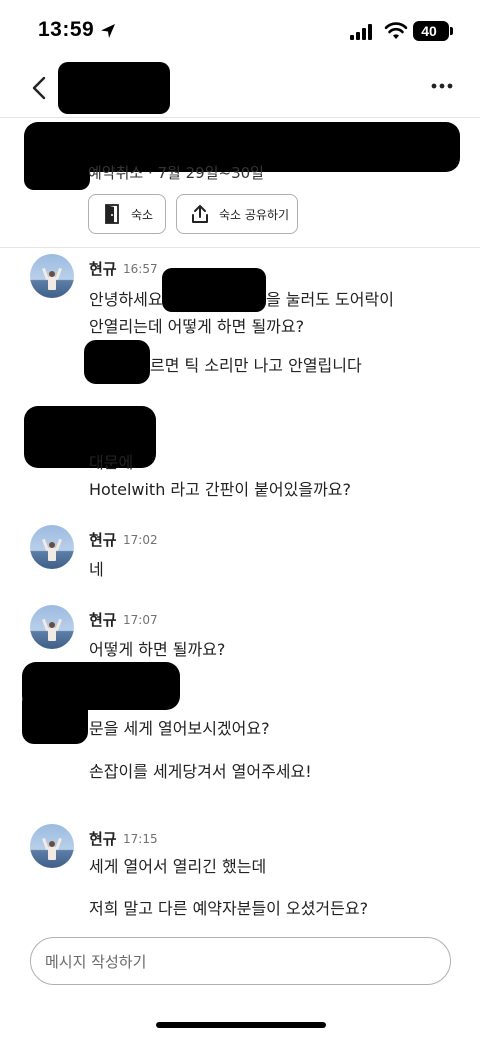 Image resolution: width=480 pixels, height=1038 pixels. What do you see at coordinates (429, 31) in the screenshot?
I see `battery-level: 40` at bounding box center [429, 31].